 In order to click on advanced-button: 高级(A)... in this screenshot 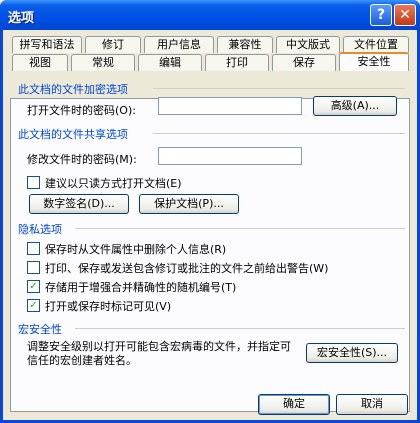, I will do `click(355, 106)`.